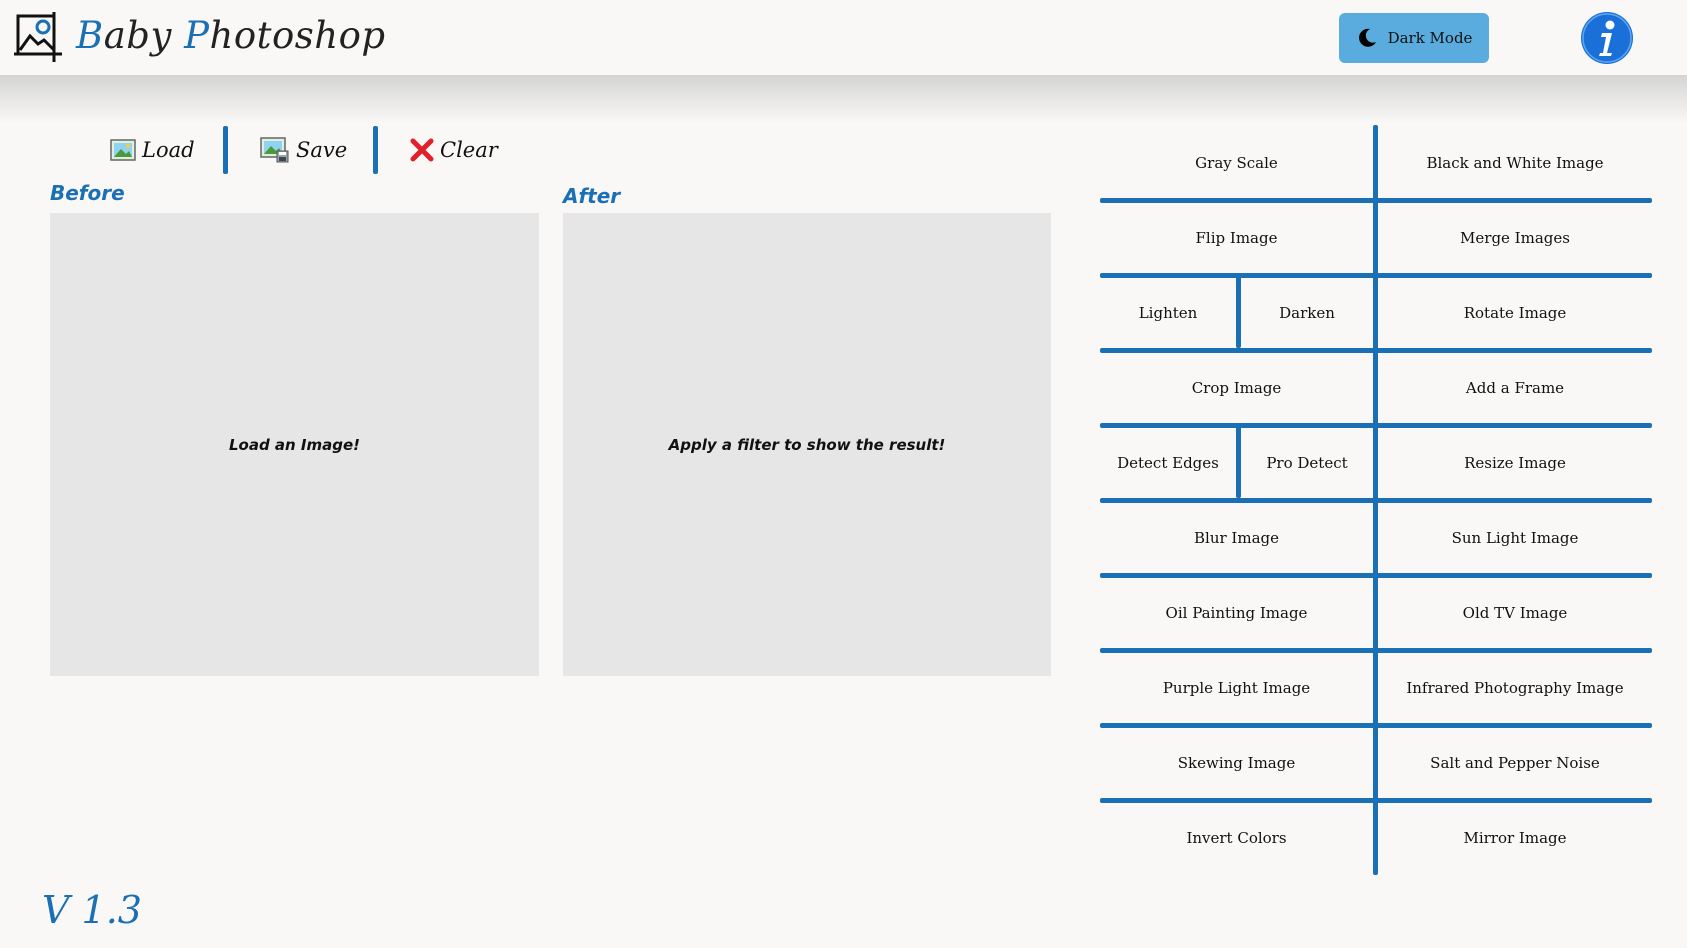  Describe the element at coordinates (1515, 762) in the screenshot. I see `salt-pepper-button: Salt and Pepper Noise` at that location.